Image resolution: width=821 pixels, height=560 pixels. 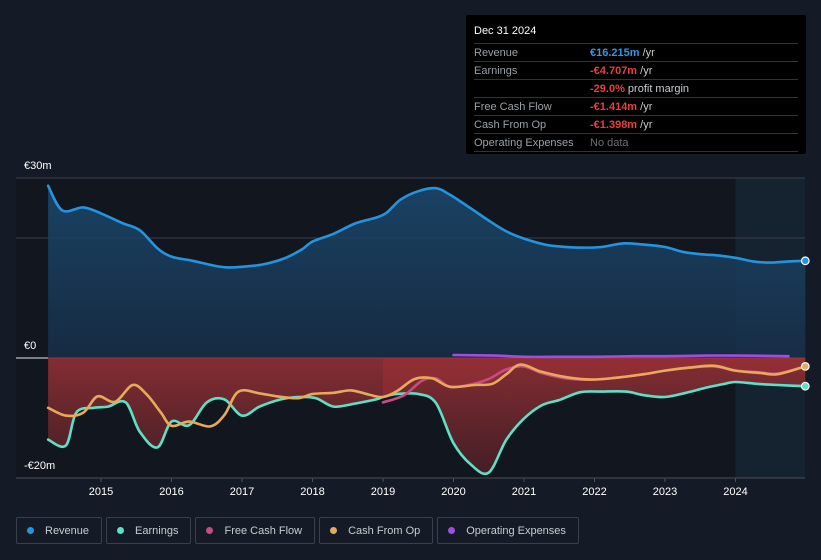 I want to click on tooltip-row: Cash From Op -€1.398m /yr, so click(x=636, y=125).